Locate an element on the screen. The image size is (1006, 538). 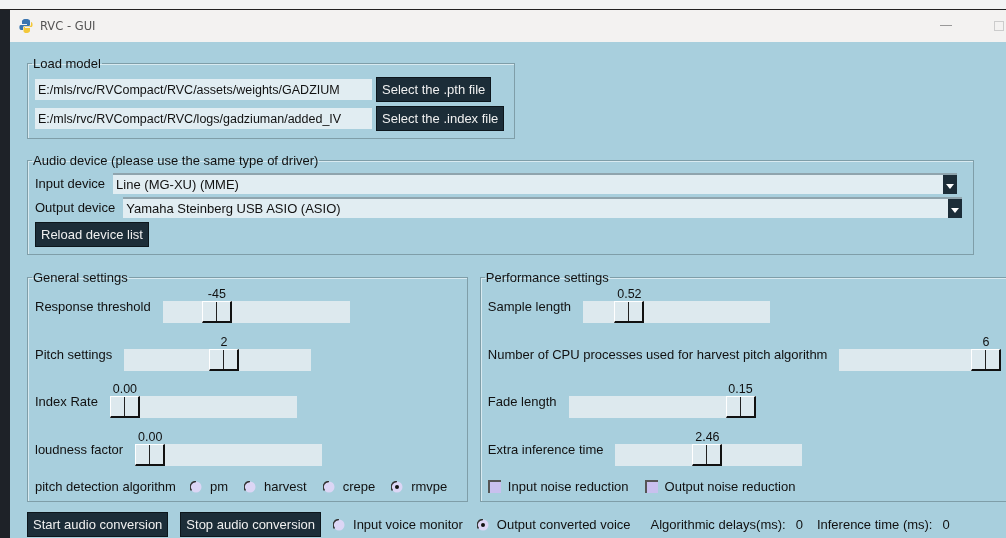
slider-label: Response threshold is located at coordinates (93, 306).